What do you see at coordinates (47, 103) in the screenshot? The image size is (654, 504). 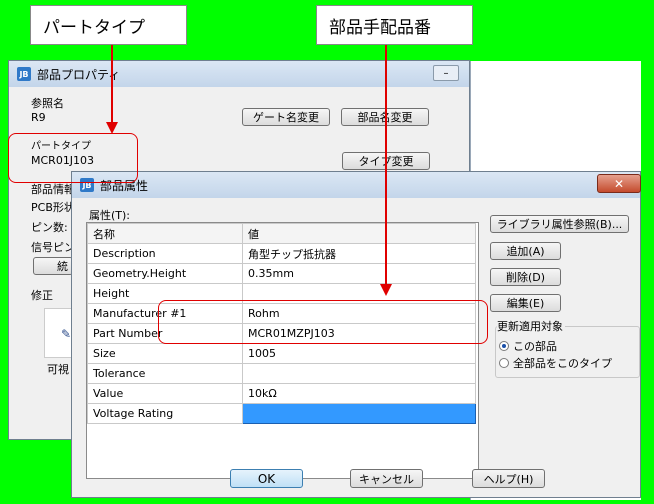 I see `ref-name-label: 参照名` at bounding box center [47, 103].